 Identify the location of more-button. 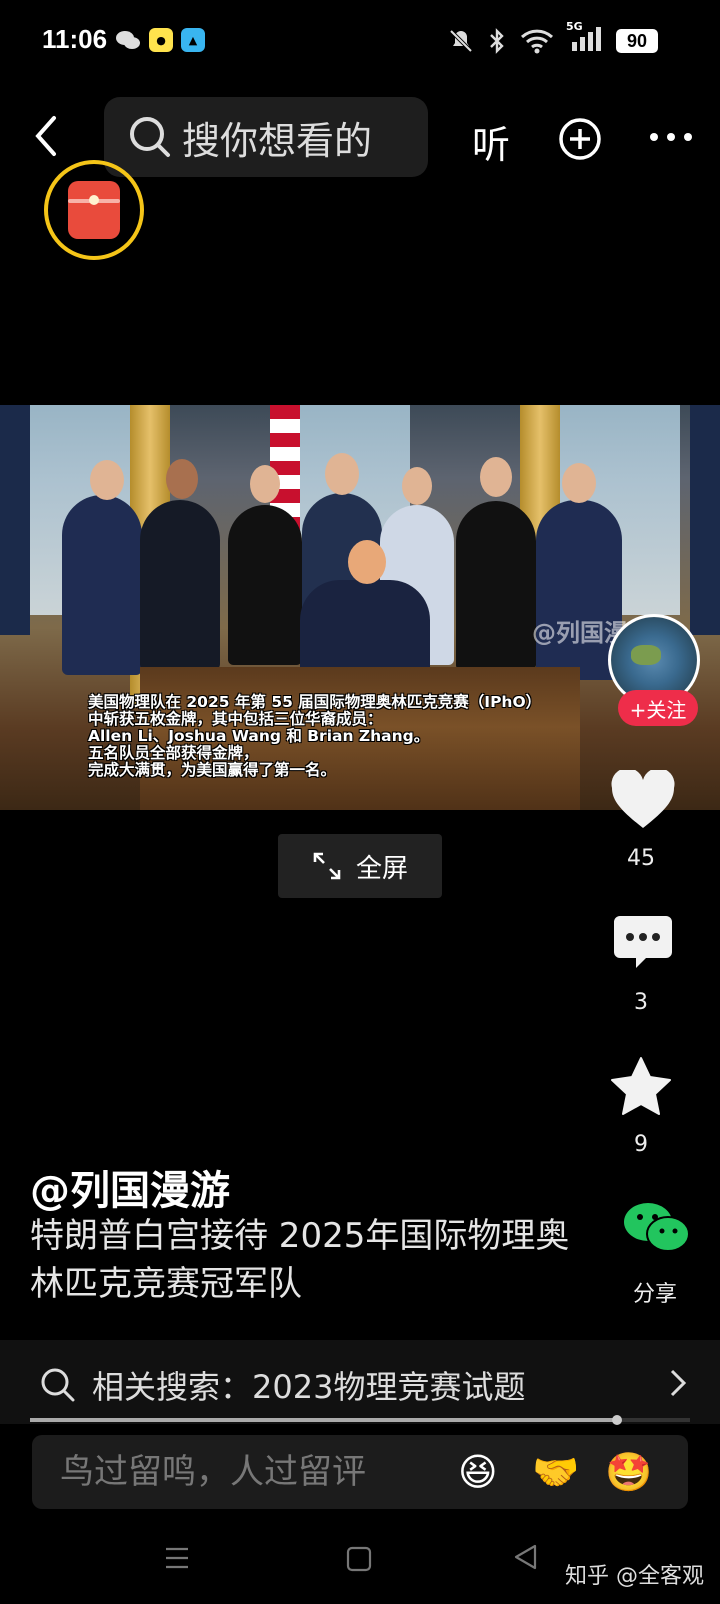
(671, 137).